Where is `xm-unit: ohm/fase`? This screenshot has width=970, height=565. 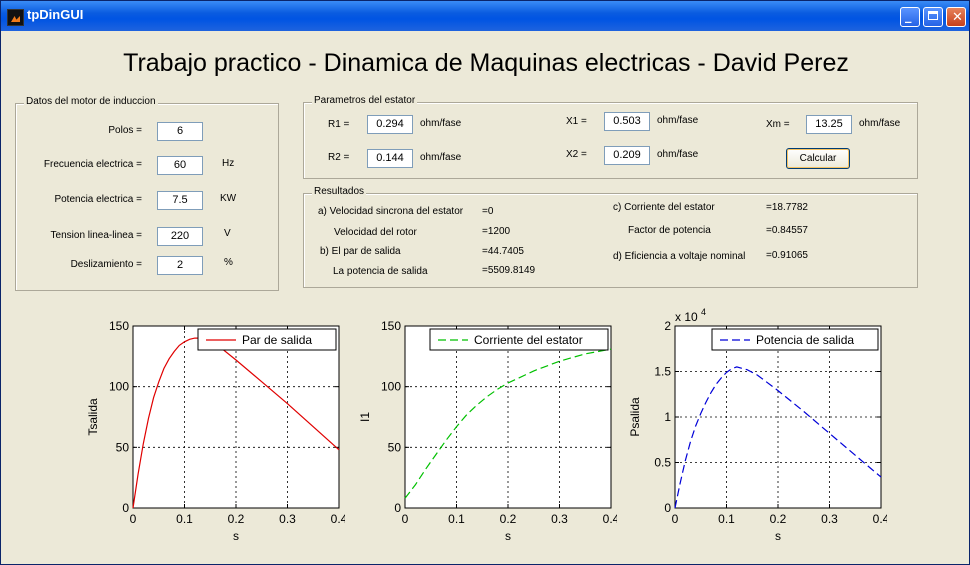
xm-unit: ohm/fase is located at coordinates (880, 123).